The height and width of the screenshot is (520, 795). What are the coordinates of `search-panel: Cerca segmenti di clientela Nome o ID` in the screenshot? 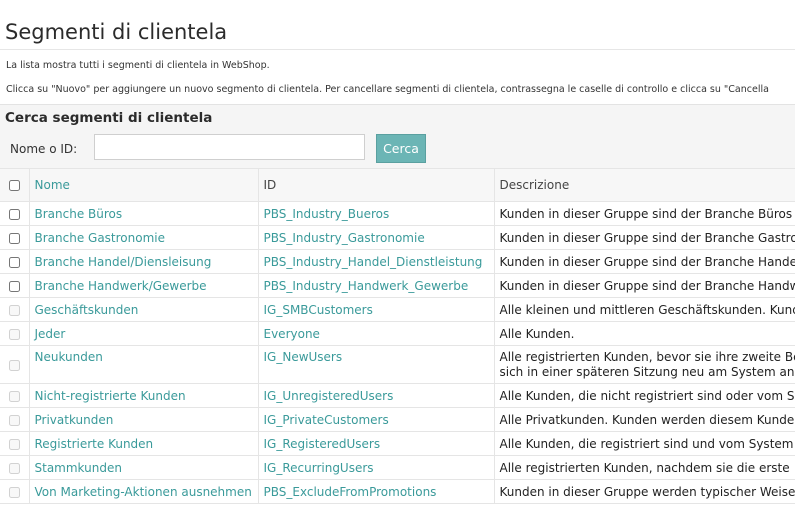 It's located at (397, 136).